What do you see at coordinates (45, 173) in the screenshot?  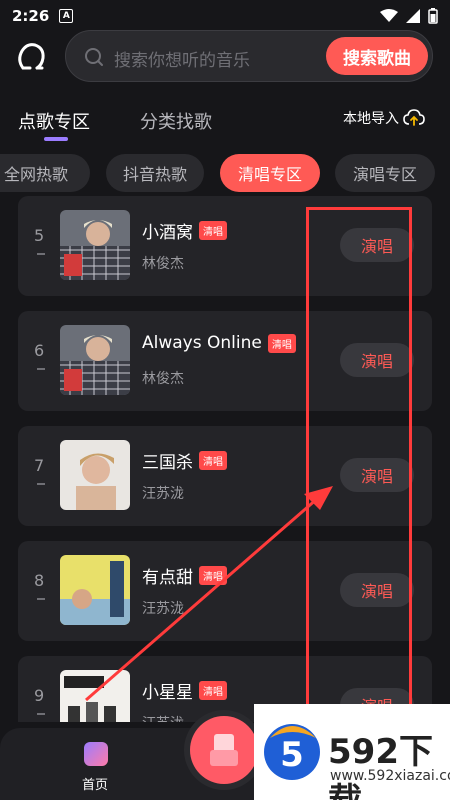 I see `chip-all-hot: 全网热歌` at bounding box center [45, 173].